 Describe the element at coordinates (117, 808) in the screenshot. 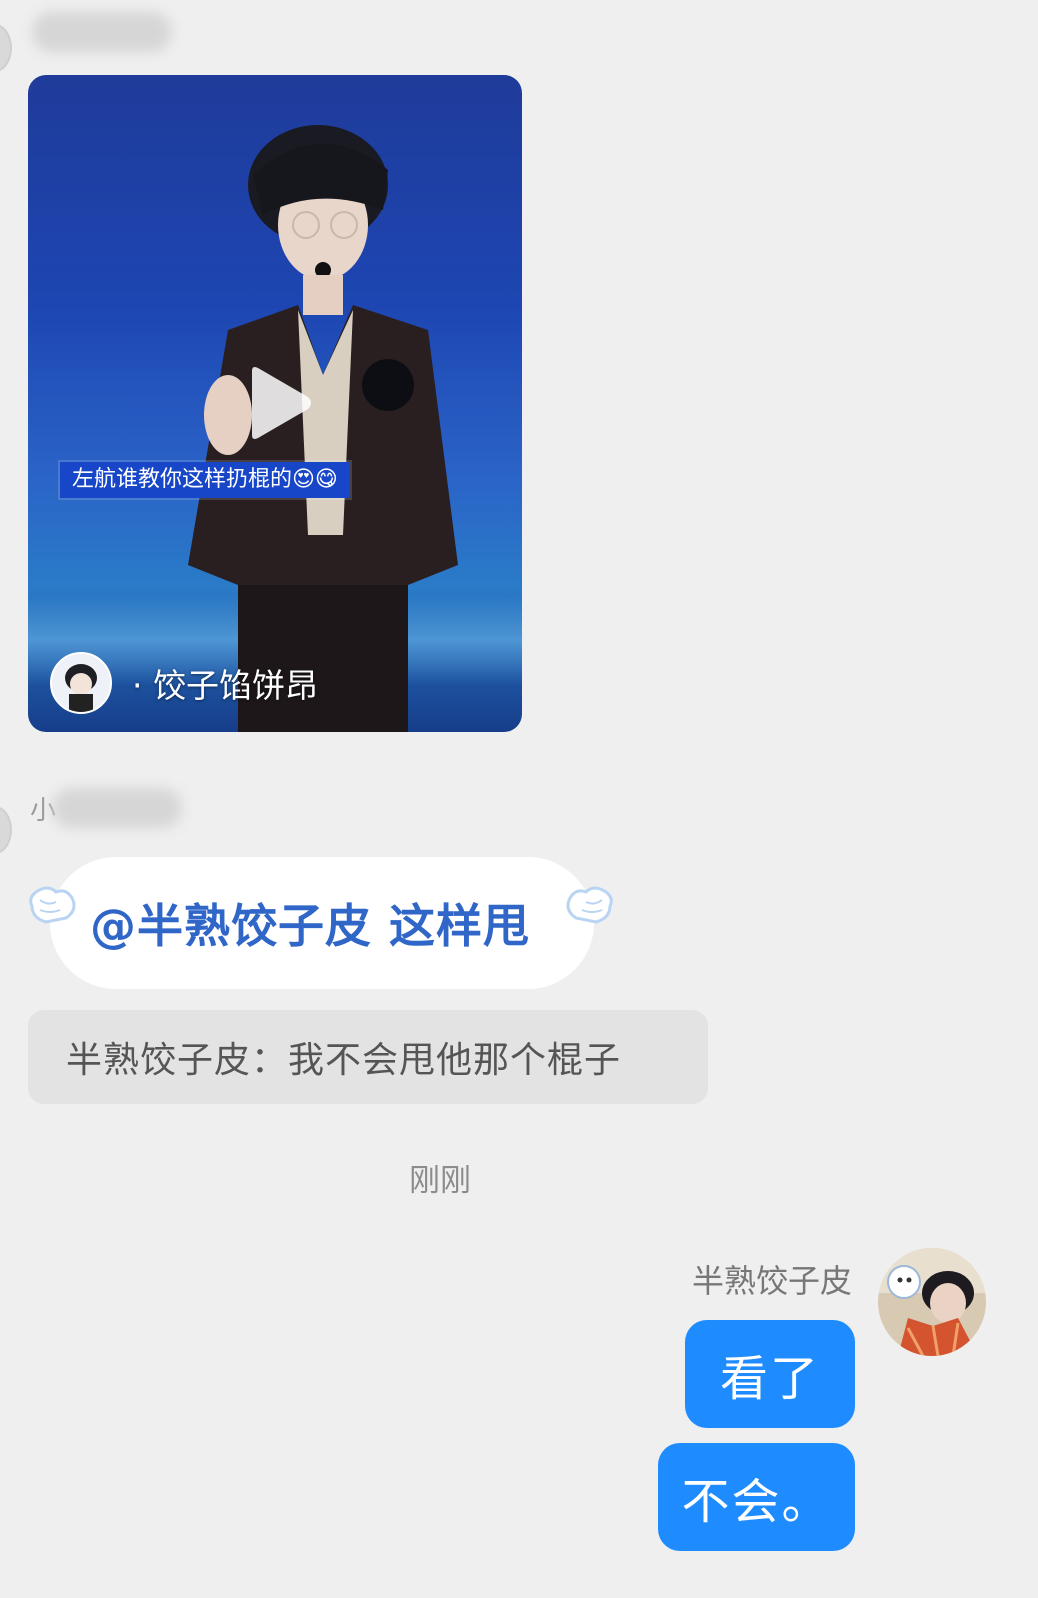

I see `peer-name-2-blurred` at that location.